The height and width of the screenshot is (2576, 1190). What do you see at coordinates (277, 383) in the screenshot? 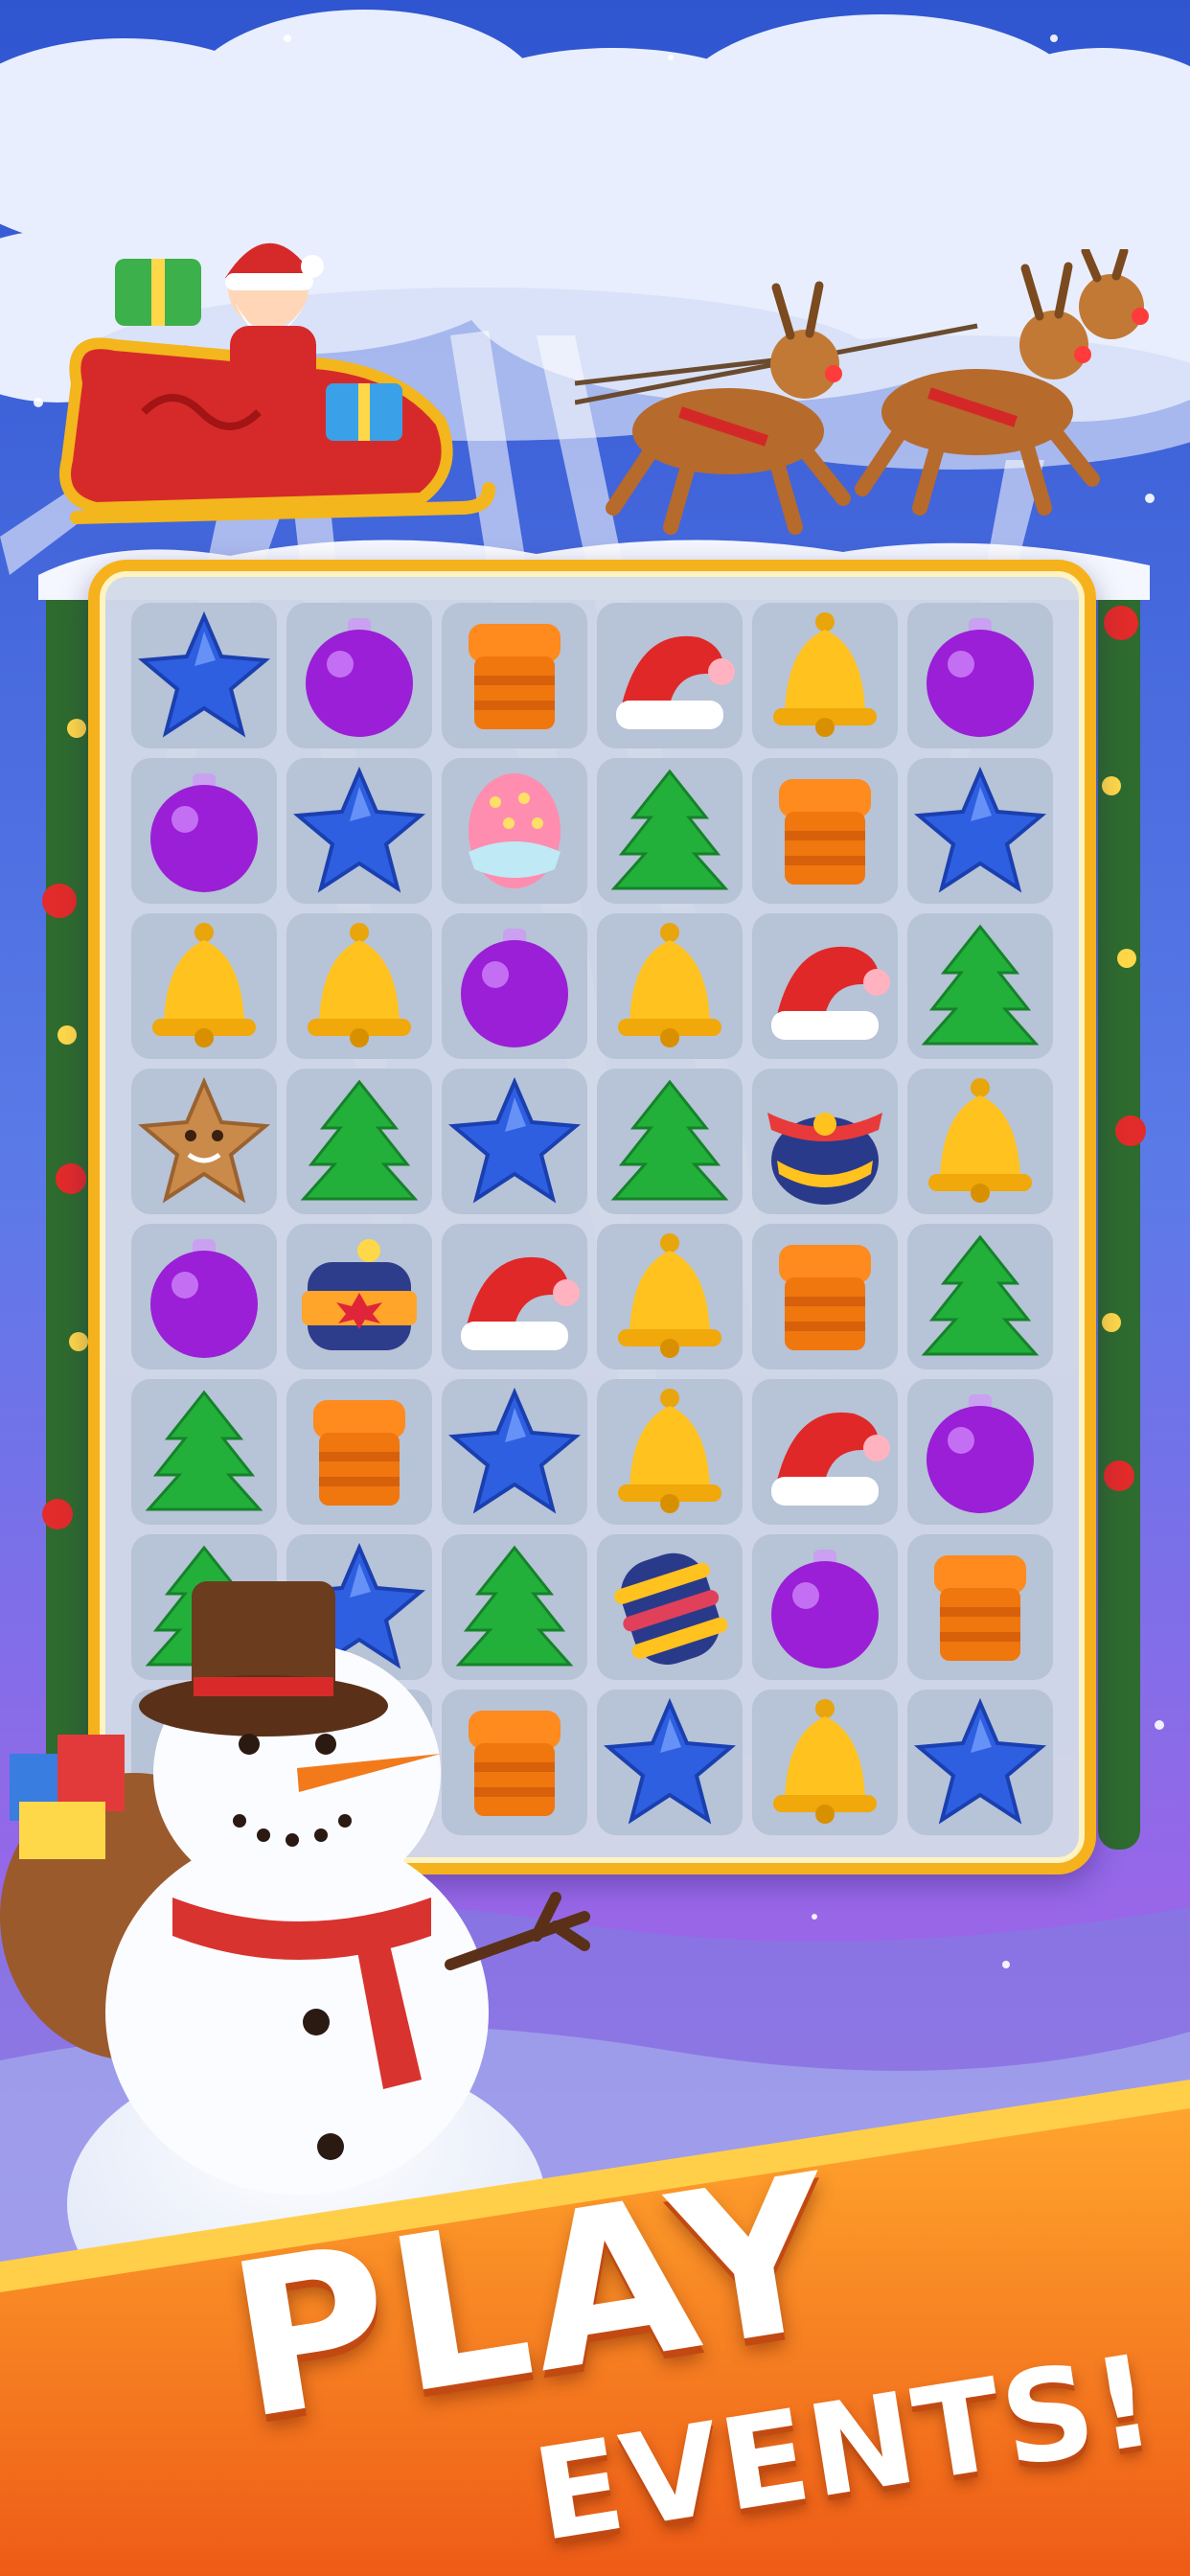
I see `santa-sleigh-illustration` at bounding box center [277, 383].